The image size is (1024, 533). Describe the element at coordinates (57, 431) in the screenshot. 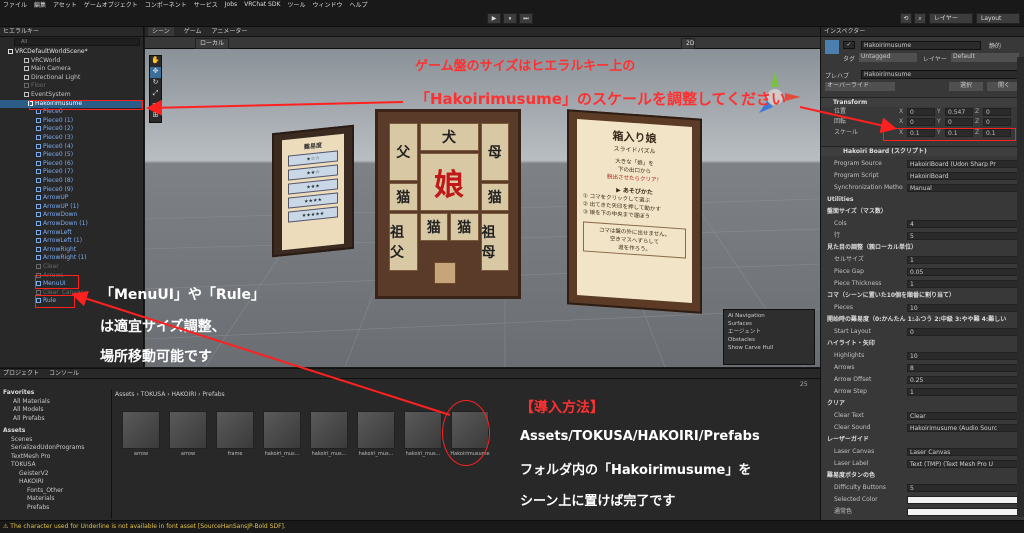

I see `assets-root: Assets` at that location.